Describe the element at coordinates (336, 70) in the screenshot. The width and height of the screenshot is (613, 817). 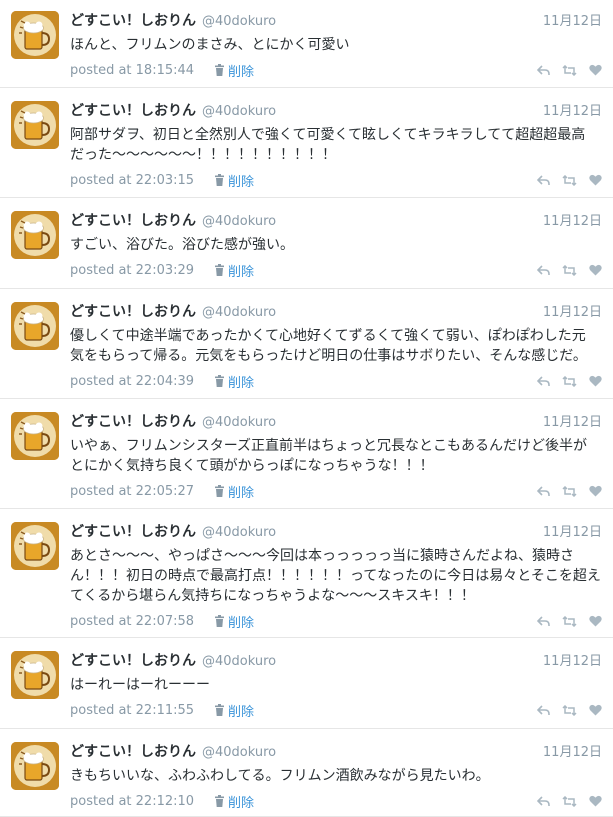
I see `tweet-footer: posted at 18:15:44 削除` at that location.